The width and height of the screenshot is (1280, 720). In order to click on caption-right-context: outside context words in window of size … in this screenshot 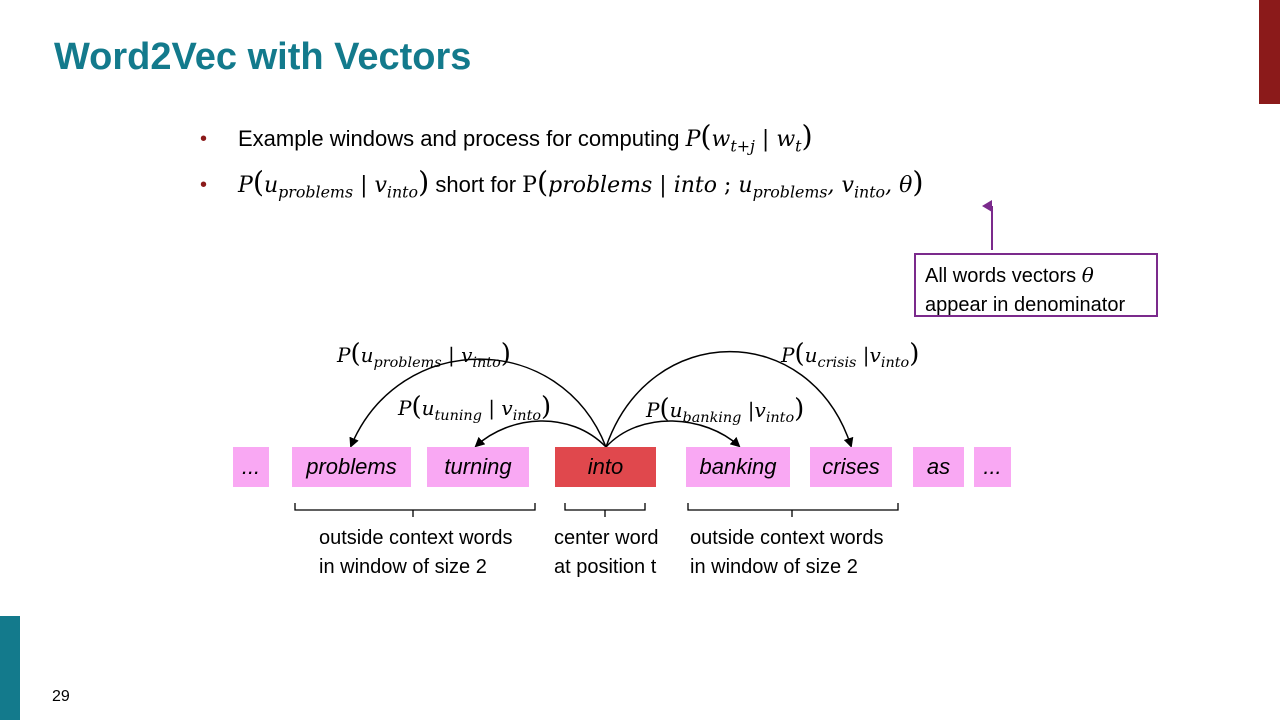, I will do `click(787, 552)`.